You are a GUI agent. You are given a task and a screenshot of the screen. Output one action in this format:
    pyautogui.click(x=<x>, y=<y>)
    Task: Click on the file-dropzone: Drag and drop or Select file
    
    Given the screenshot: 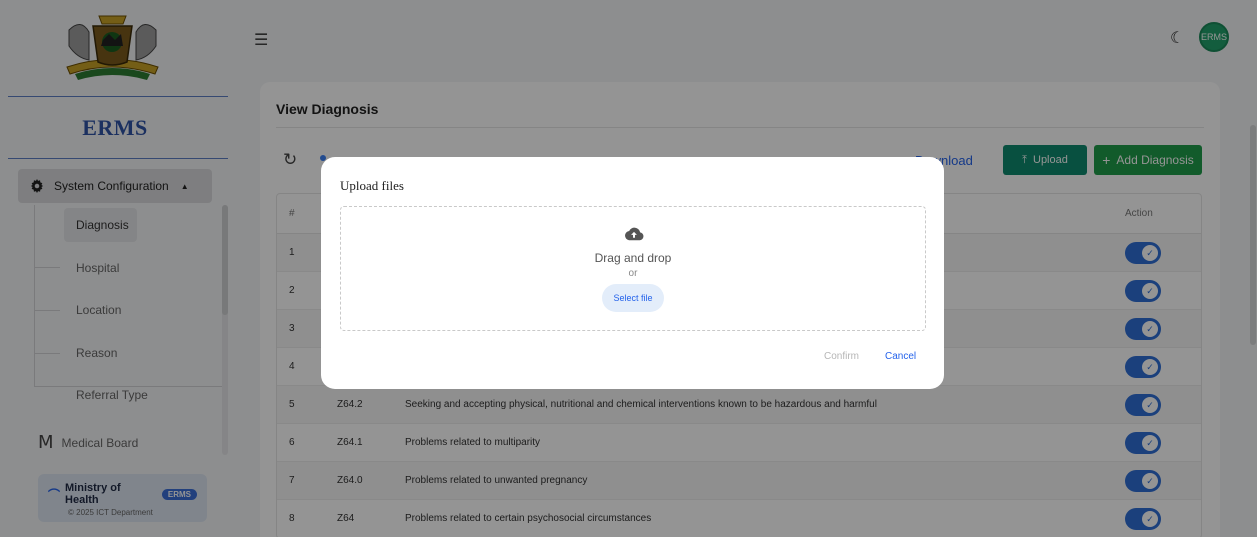 What is the action you would take?
    pyautogui.click(x=633, y=268)
    